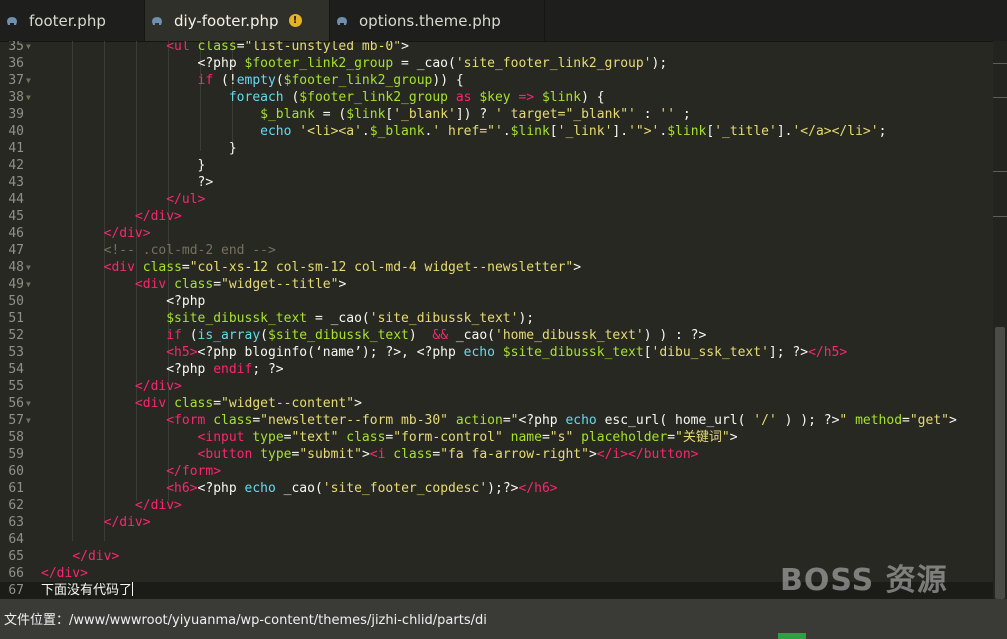 The image size is (1007, 639). I want to click on line-number: 55, so click(16, 386).